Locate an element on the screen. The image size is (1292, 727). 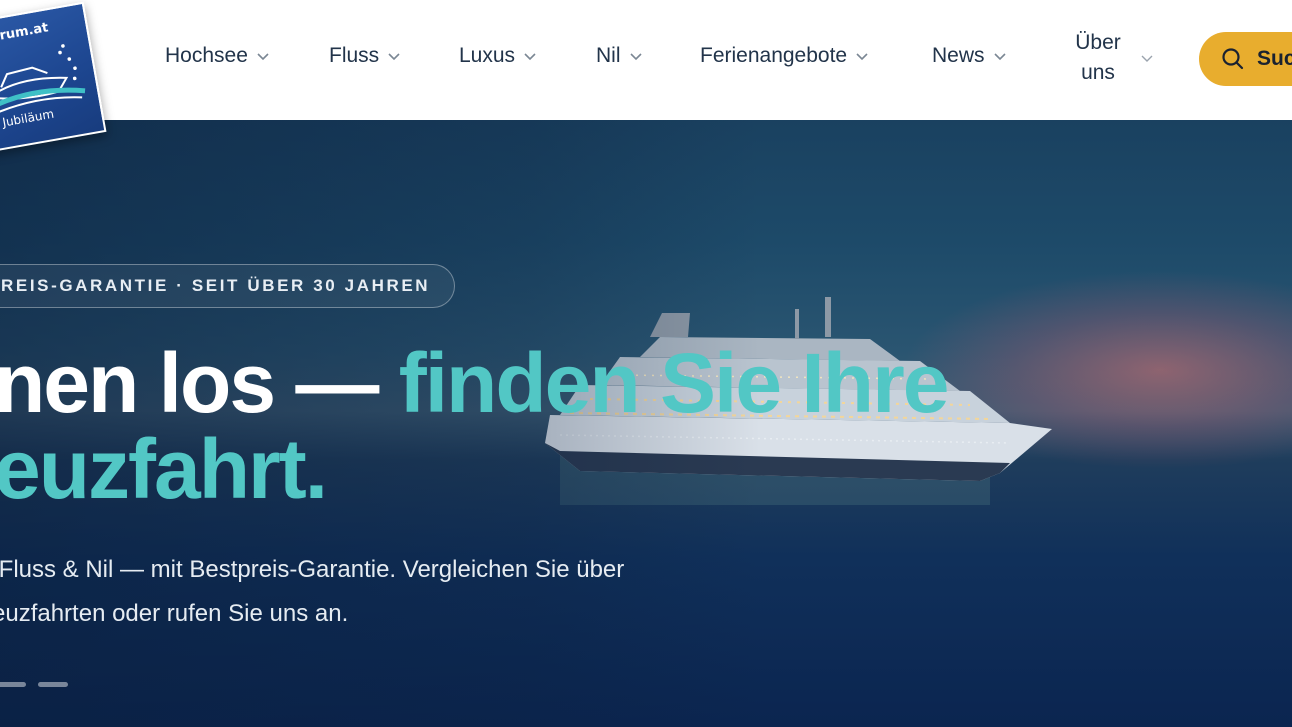
nav-item-label: Über uns is located at coordinates (1098, 58).